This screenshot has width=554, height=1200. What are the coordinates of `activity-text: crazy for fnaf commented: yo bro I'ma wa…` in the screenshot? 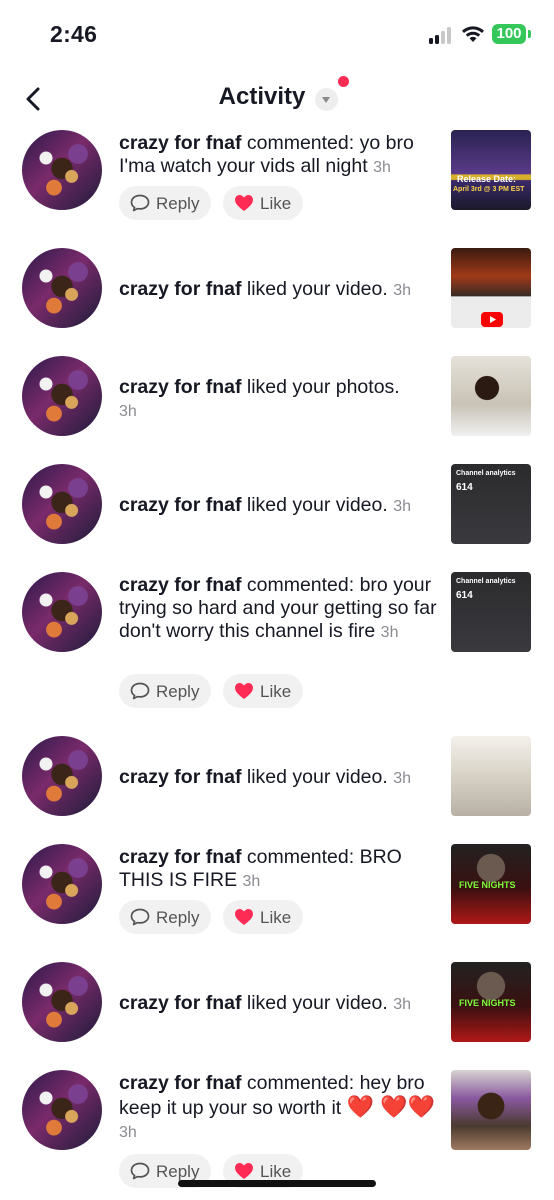 It's located at (278, 155).